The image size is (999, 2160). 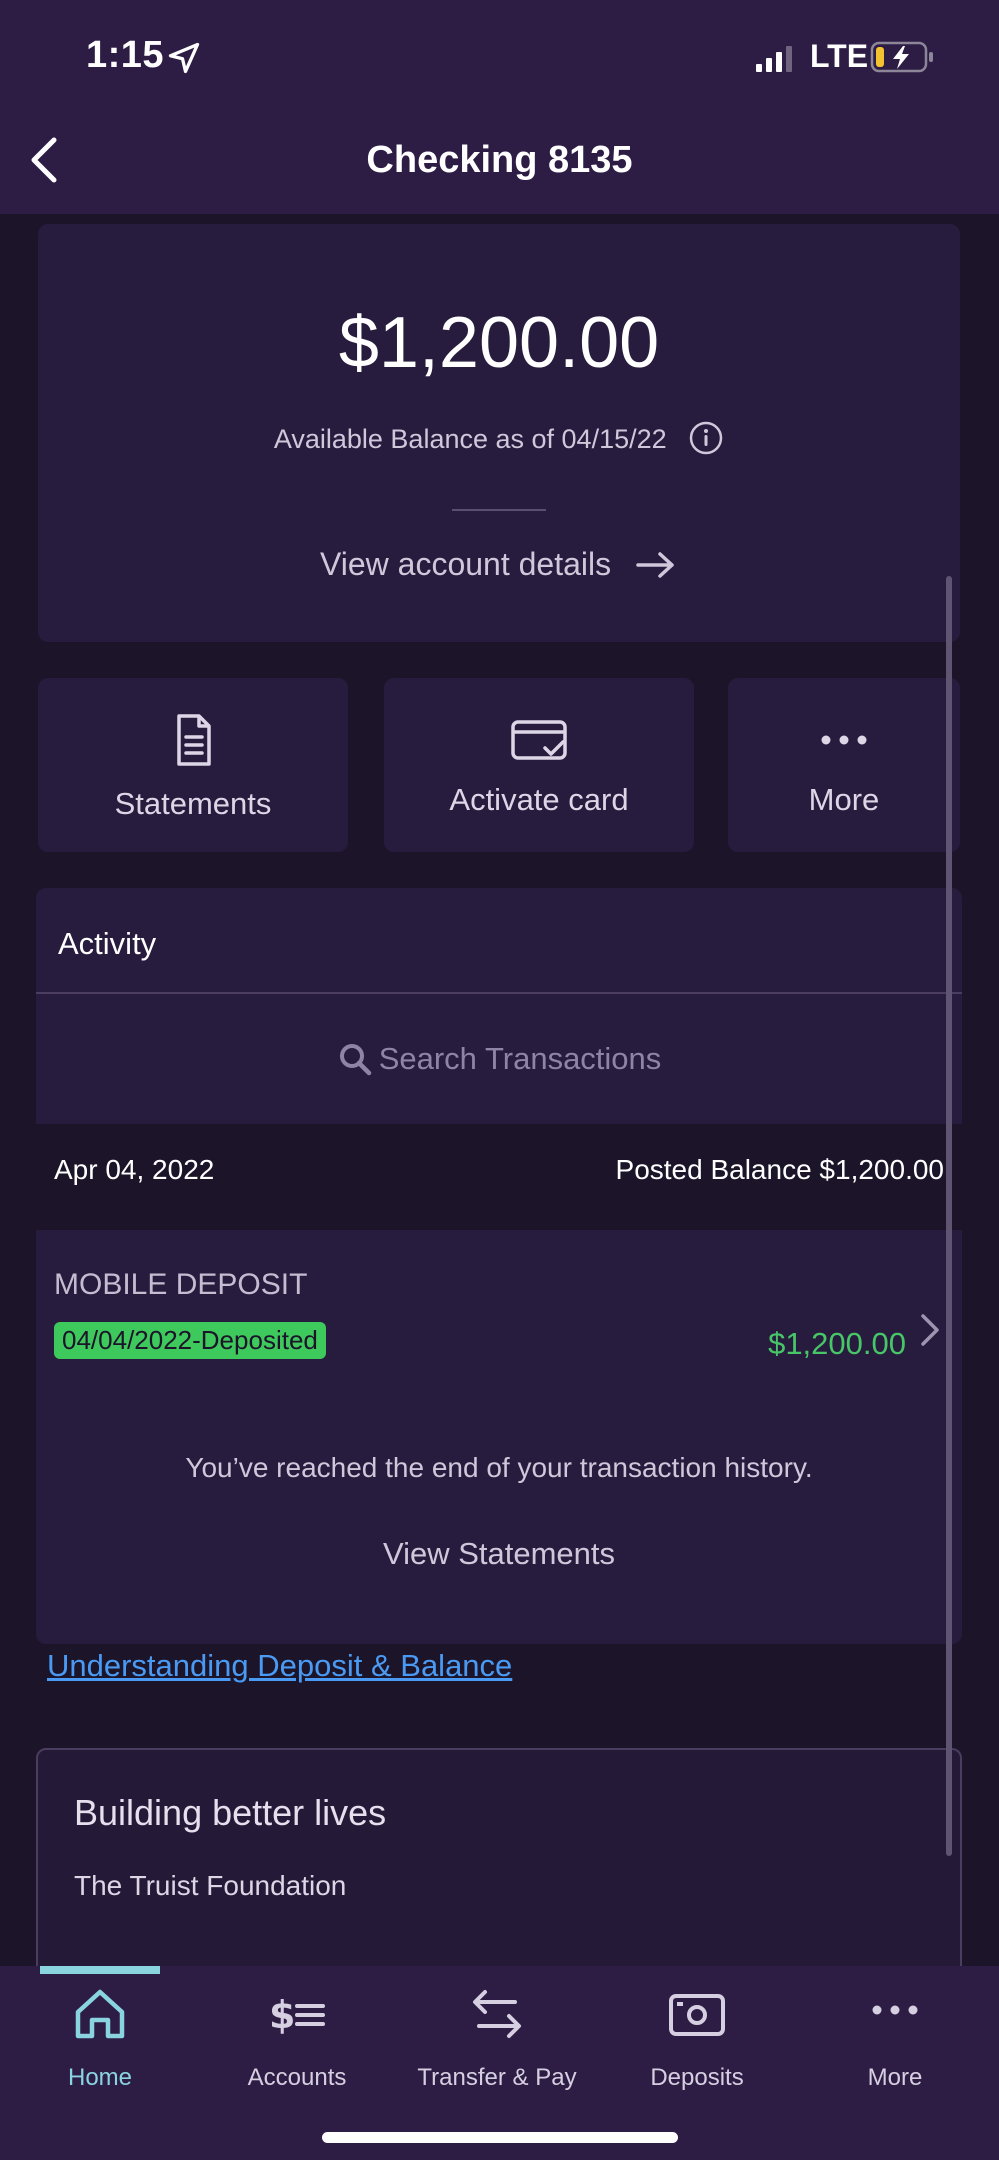 What do you see at coordinates (655, 564) in the screenshot?
I see `arrow-right-icon` at bounding box center [655, 564].